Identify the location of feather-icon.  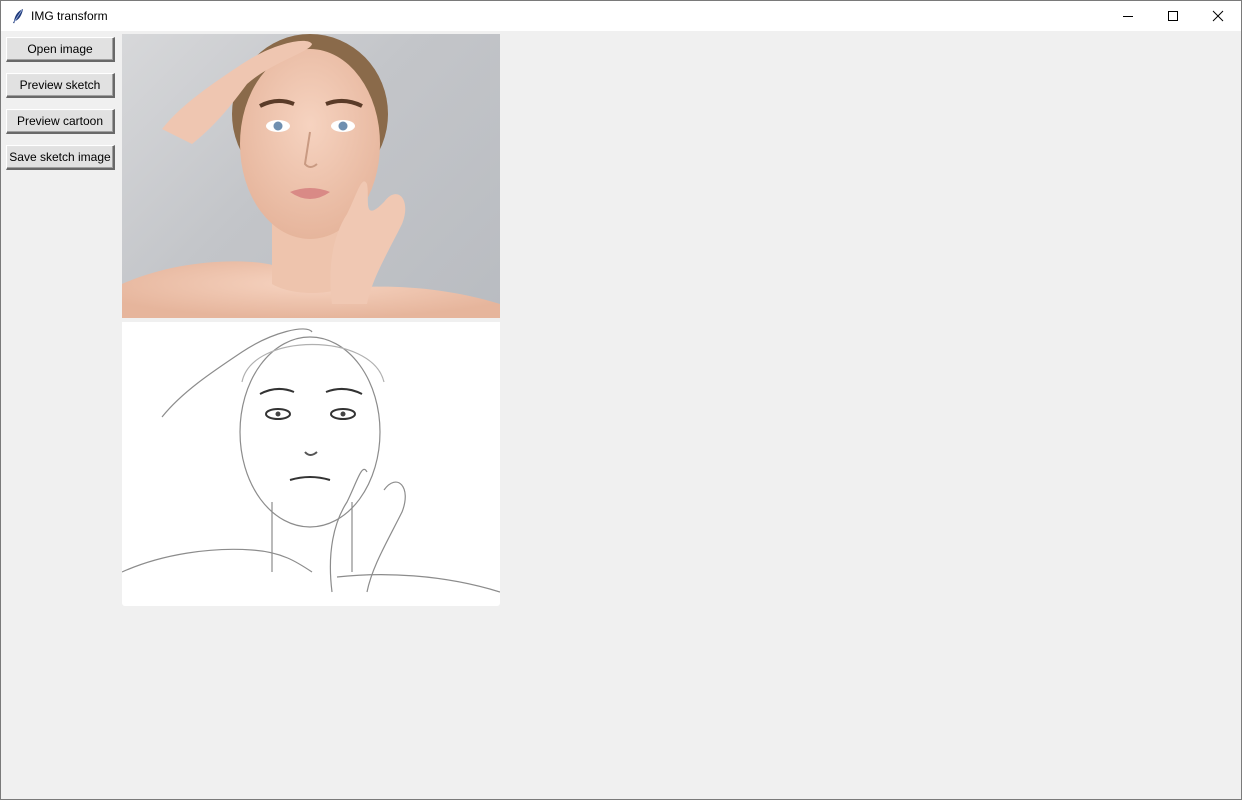
(18, 16).